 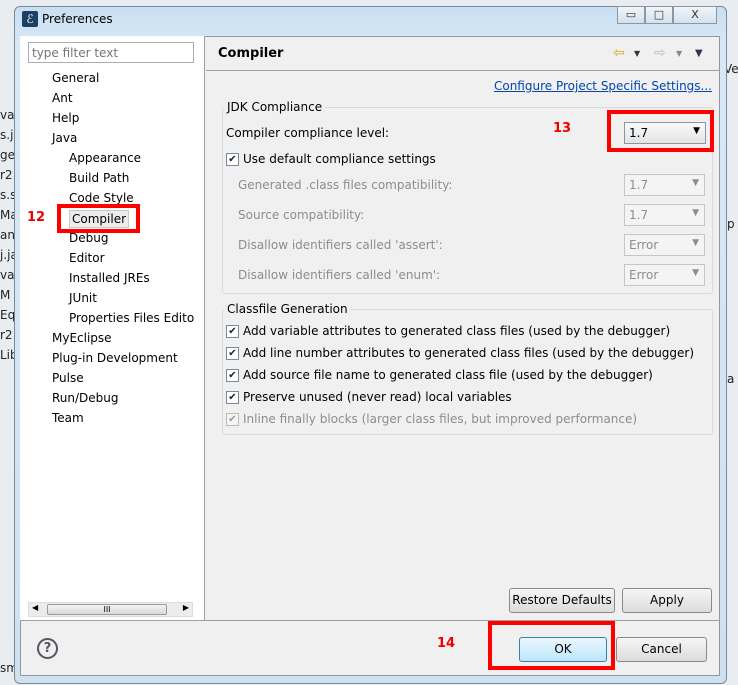 I want to click on tree-item-ant: Ant, so click(x=62, y=98).